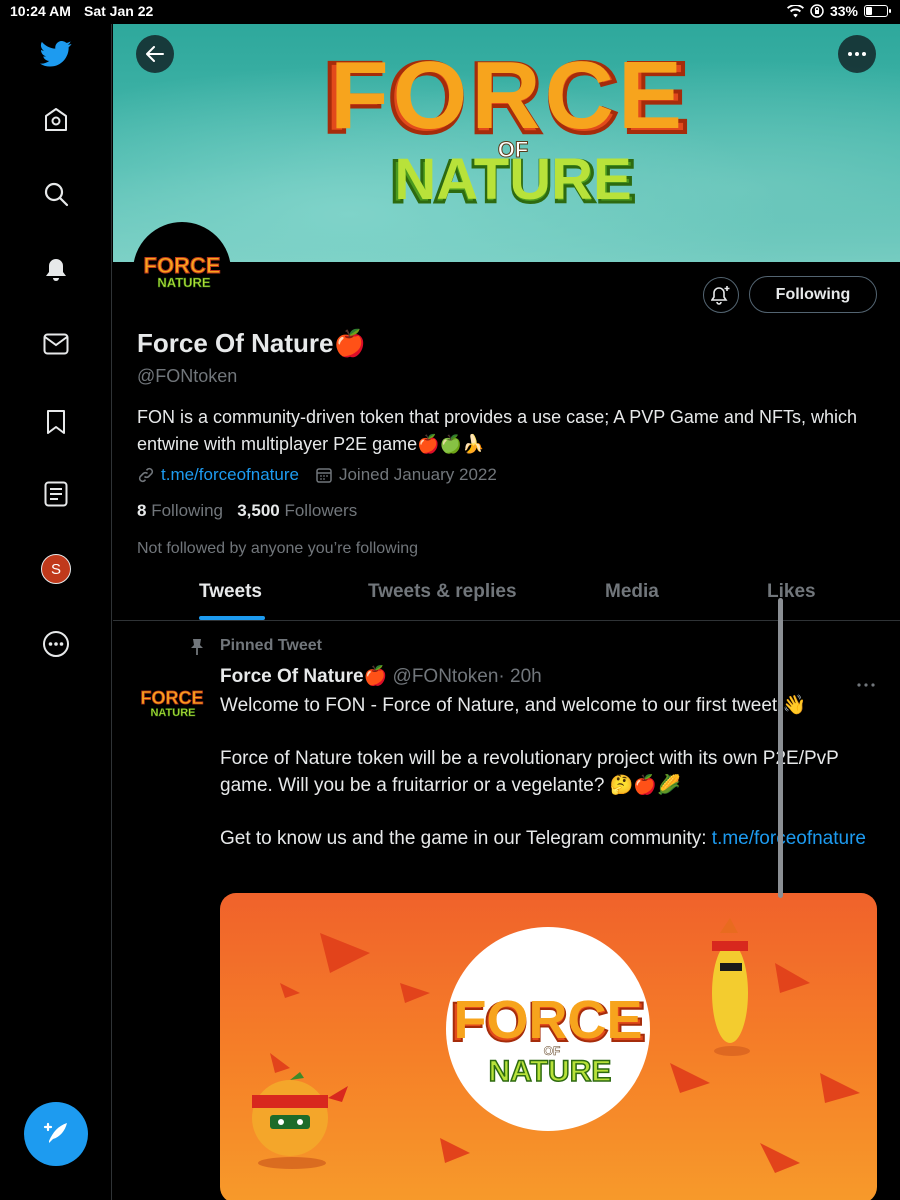  What do you see at coordinates (450, 12) in the screenshot?
I see `status-bar: 10:24 AM Sat Jan 22 33%` at bounding box center [450, 12].